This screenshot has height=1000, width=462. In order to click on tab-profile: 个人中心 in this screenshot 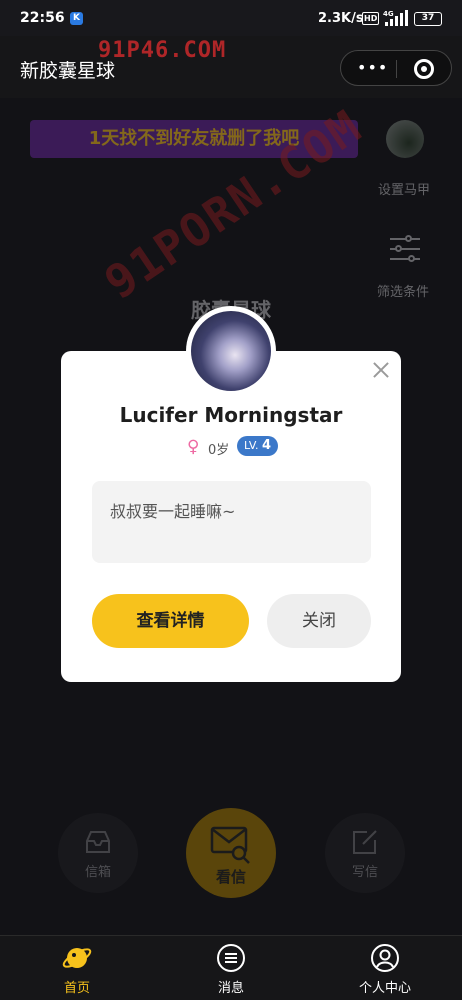, I will do `click(385, 968)`.